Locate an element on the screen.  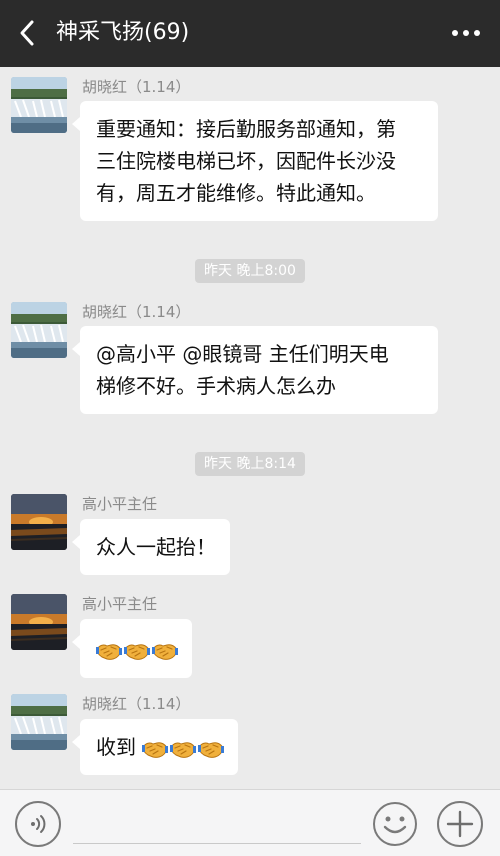
input-bar is located at coordinates (250, 822).